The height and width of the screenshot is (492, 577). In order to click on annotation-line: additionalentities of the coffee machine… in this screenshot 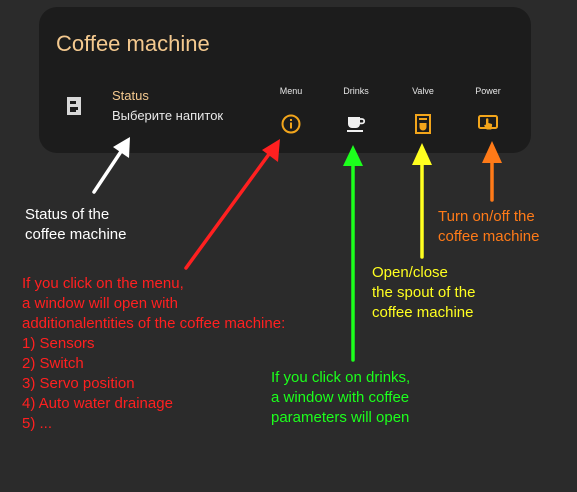, I will do `click(154, 323)`.